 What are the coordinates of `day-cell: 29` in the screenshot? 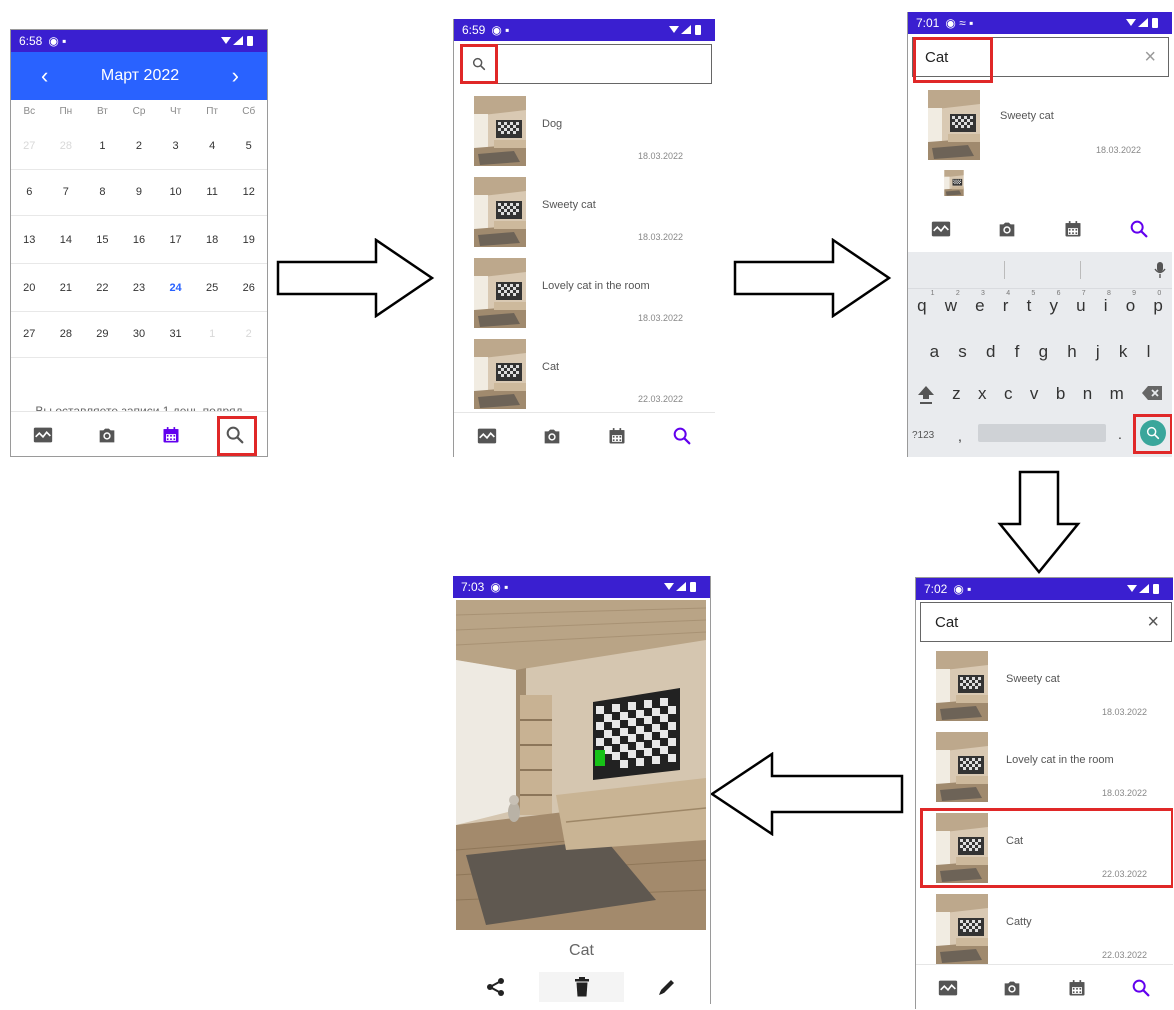 It's located at (102, 334).